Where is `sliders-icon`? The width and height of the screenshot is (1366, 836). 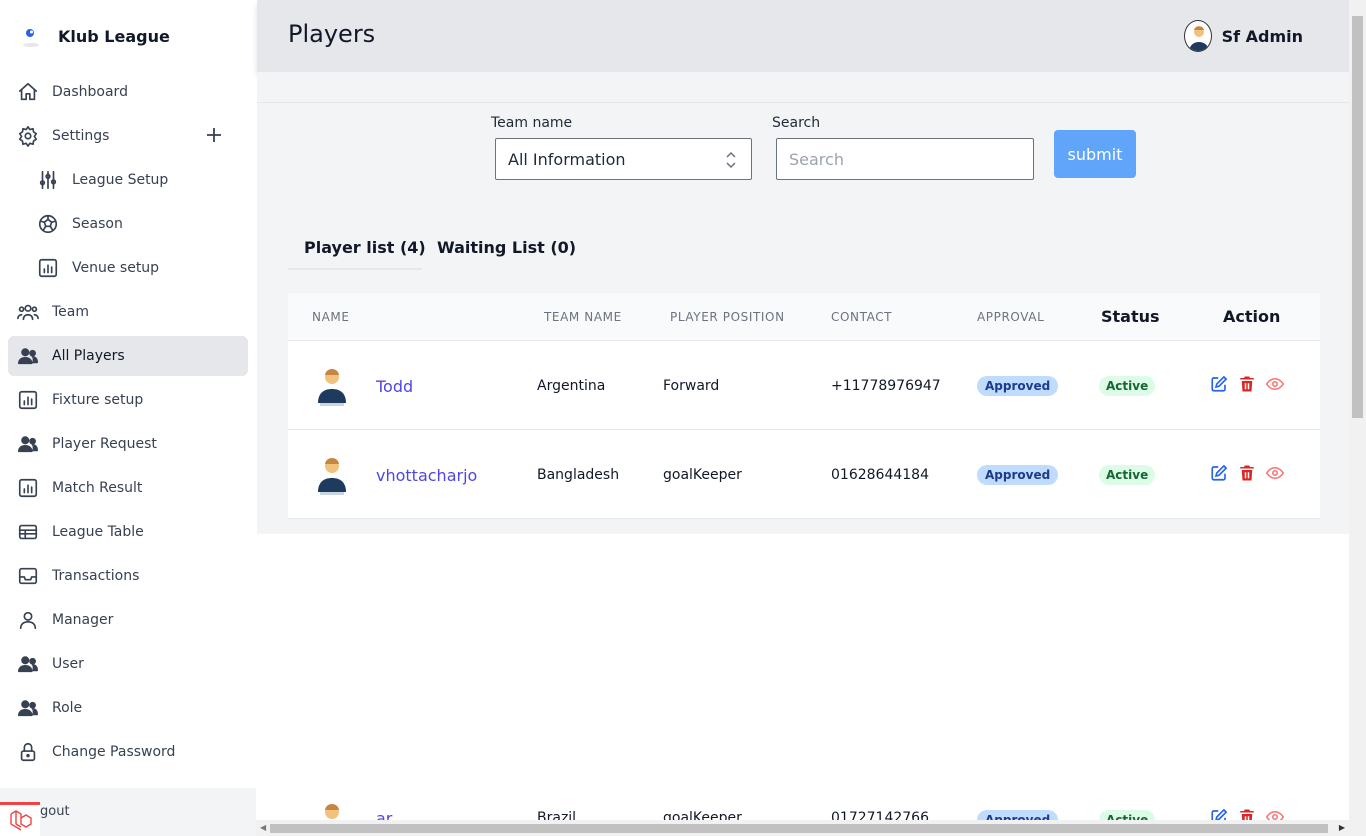
sliders-icon is located at coordinates (48, 180).